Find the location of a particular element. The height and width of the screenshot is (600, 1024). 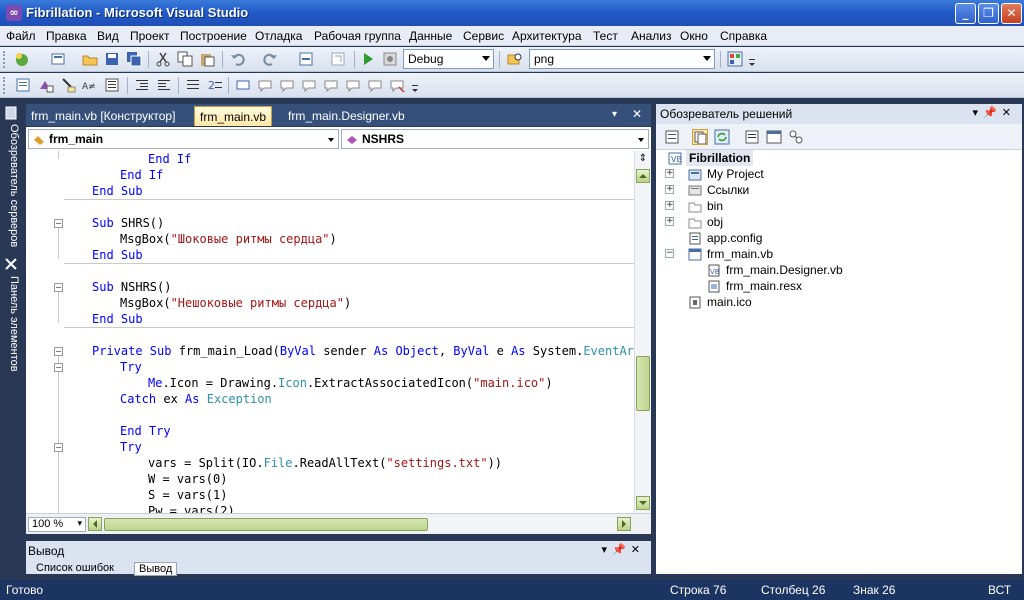

previous-bookmark-icon is located at coordinates (265, 85).